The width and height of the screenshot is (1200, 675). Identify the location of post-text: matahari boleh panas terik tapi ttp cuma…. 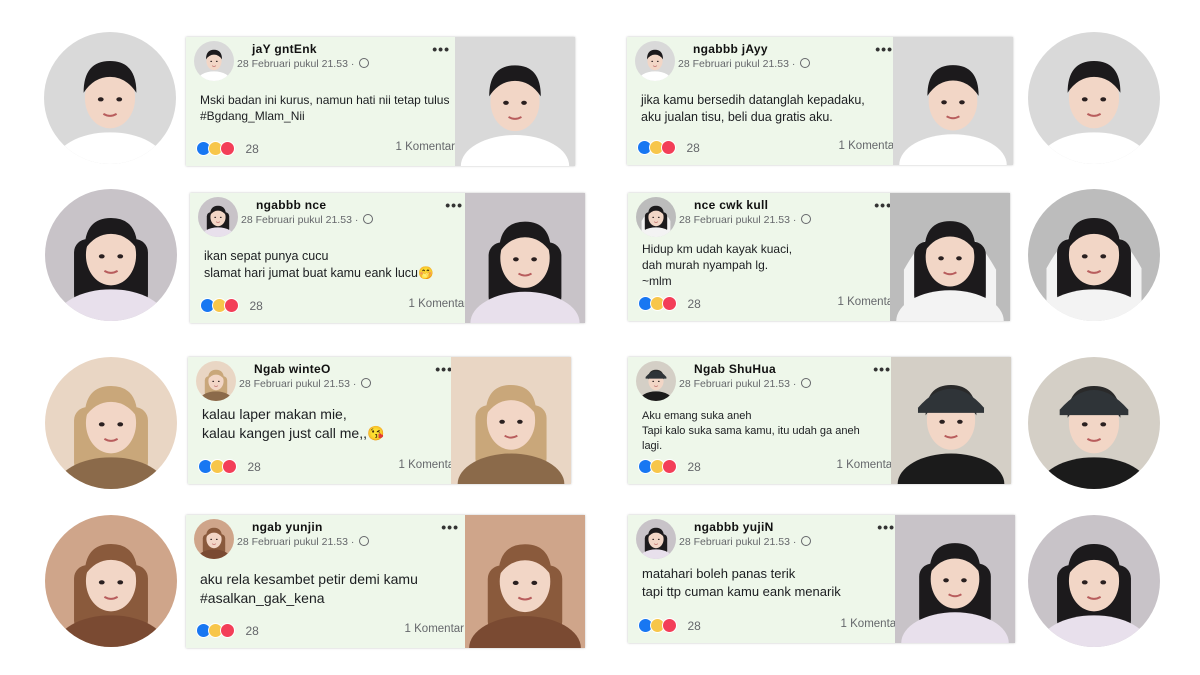
(741, 582).